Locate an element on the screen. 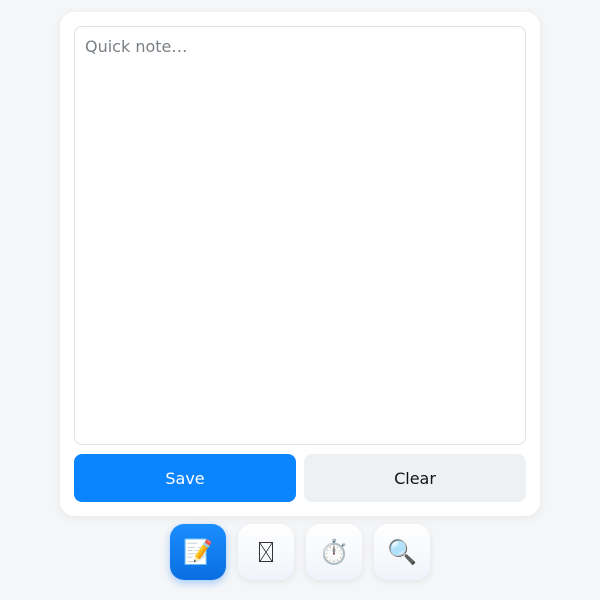 The image size is (600, 600). dock-timer-button is located at coordinates (266, 552).